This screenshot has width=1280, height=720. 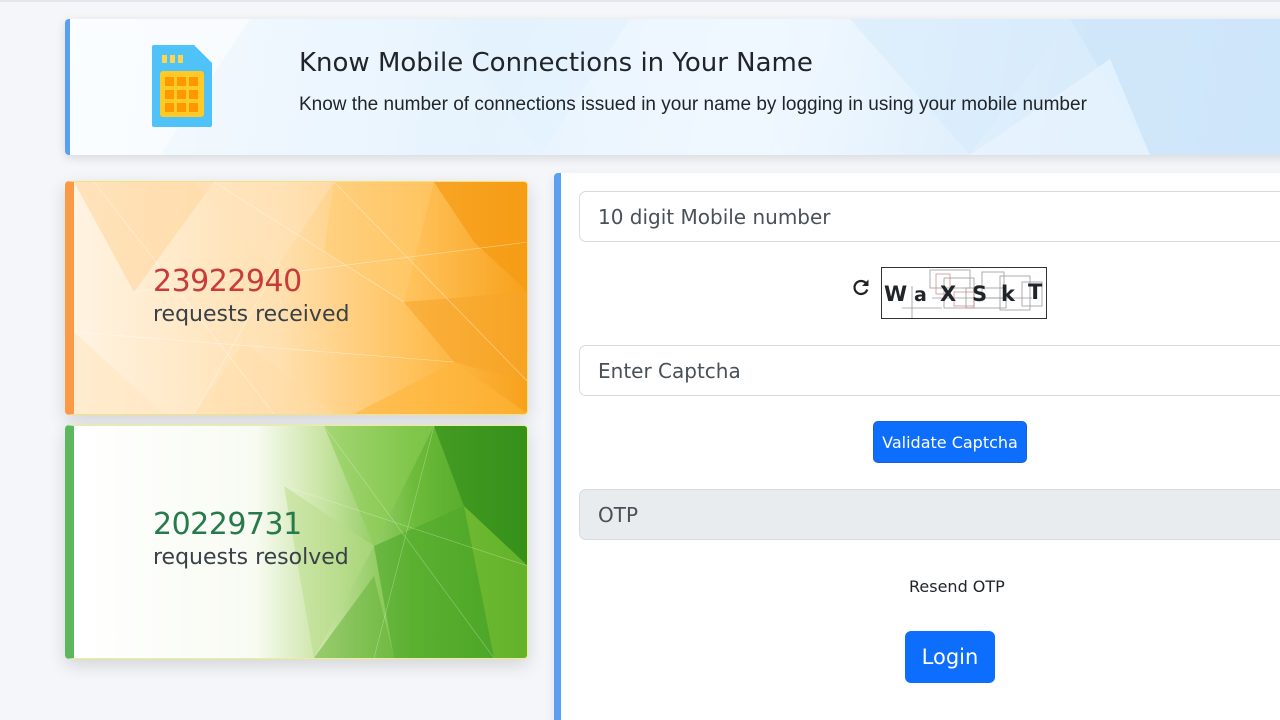 I want to click on validate-captcha-button: Validate Captcha, so click(x=950, y=442).